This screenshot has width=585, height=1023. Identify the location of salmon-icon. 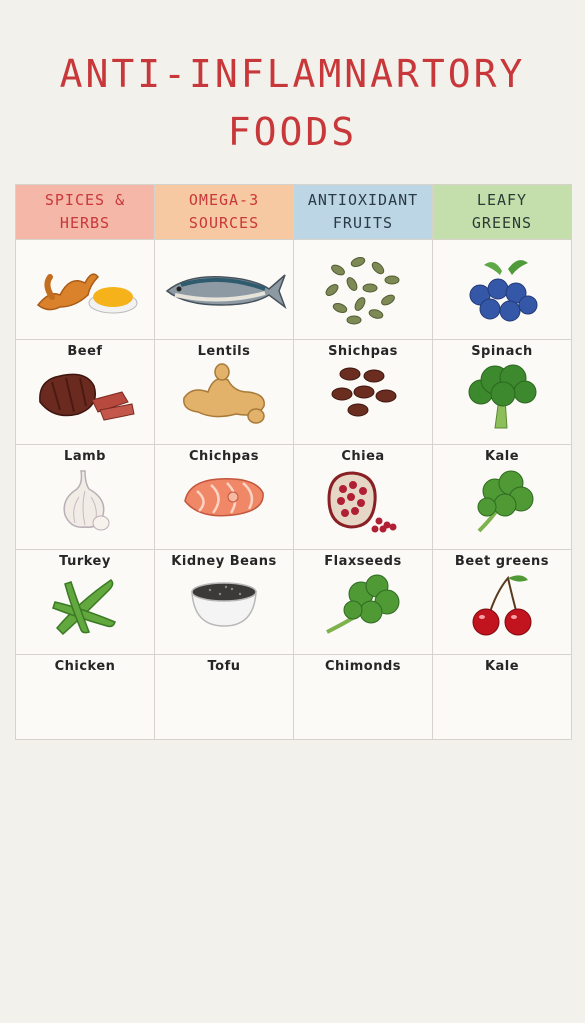
(224, 497).